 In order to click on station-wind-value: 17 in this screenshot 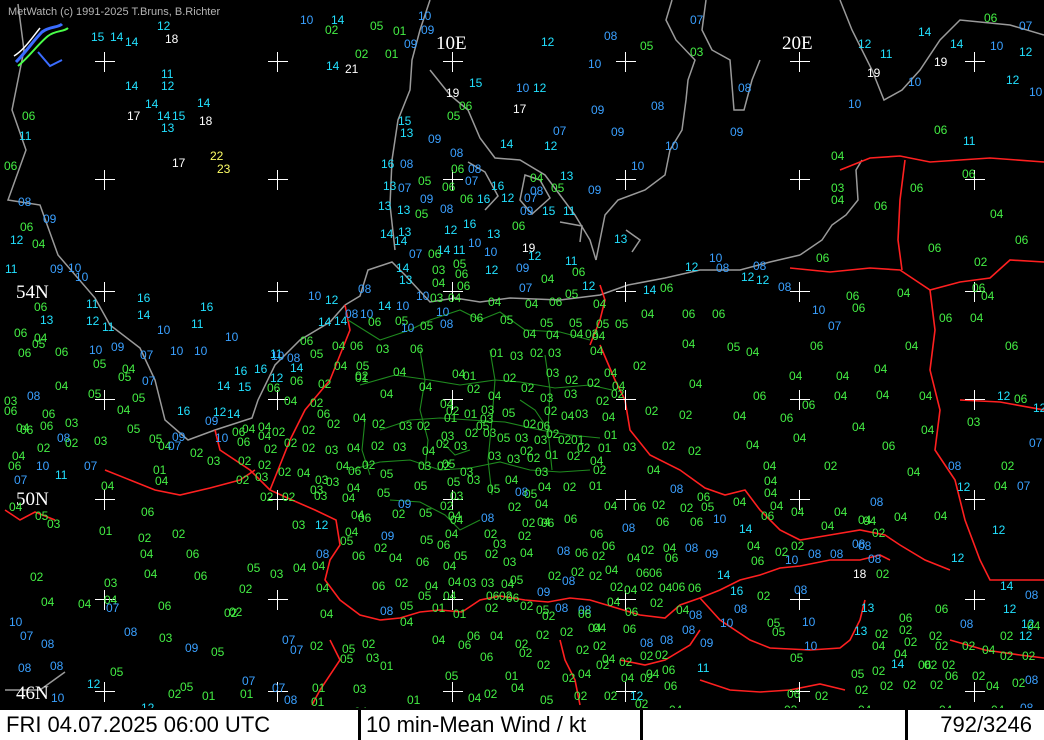, I will do `click(179, 163)`.